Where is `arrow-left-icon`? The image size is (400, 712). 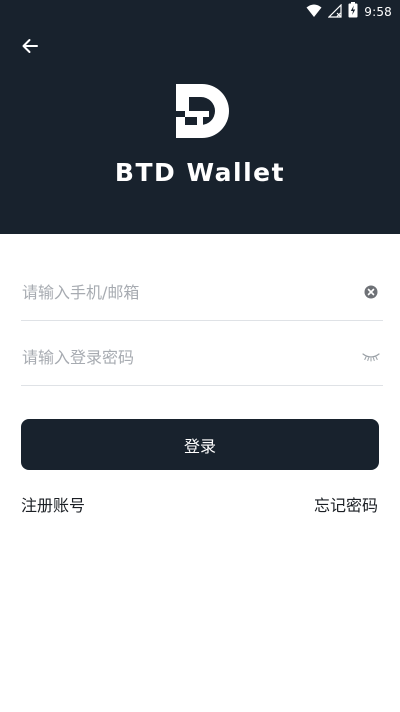
arrow-left-icon is located at coordinates (30, 48).